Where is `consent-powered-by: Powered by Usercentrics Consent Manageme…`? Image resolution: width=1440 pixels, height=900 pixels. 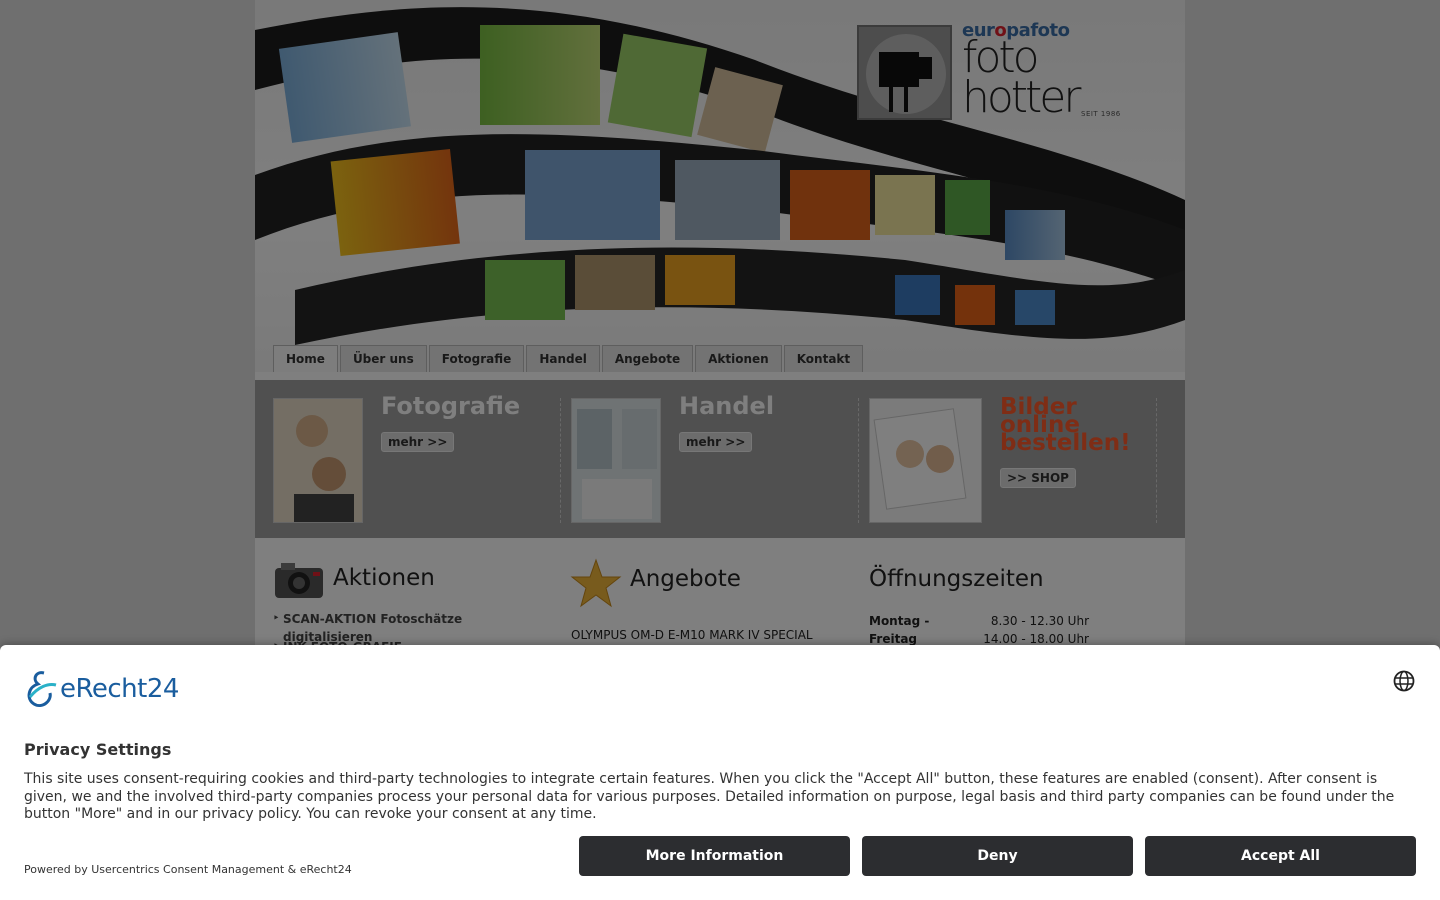 consent-powered-by: Powered by Usercentrics Consent Manageme… is located at coordinates (188, 869).